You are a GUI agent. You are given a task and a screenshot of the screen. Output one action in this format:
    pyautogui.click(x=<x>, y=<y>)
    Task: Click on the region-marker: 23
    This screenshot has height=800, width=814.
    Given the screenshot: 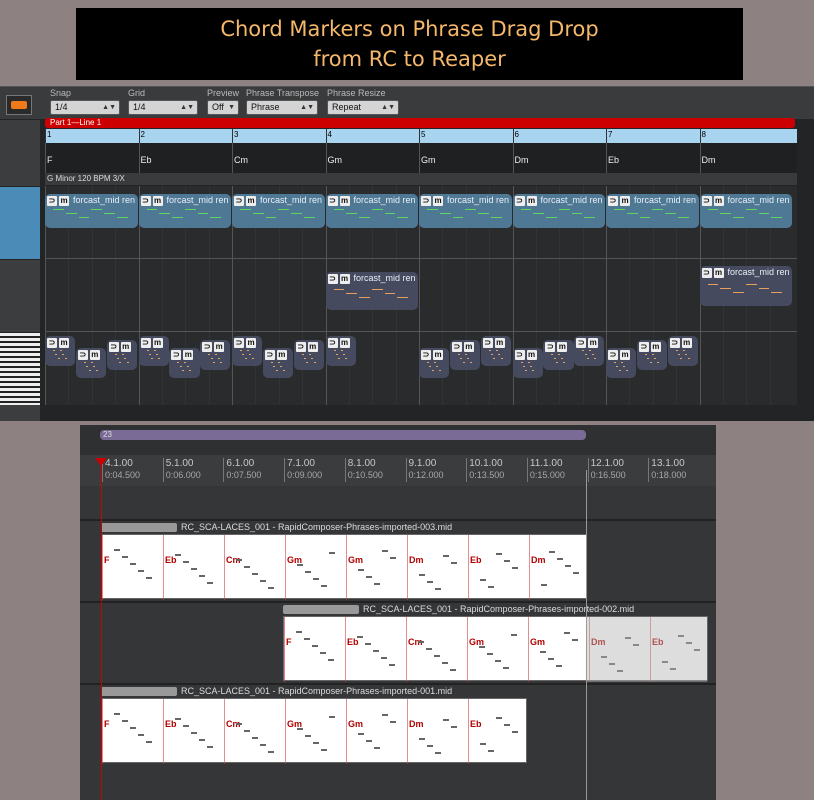 What is the action you would take?
    pyautogui.click(x=343, y=435)
    